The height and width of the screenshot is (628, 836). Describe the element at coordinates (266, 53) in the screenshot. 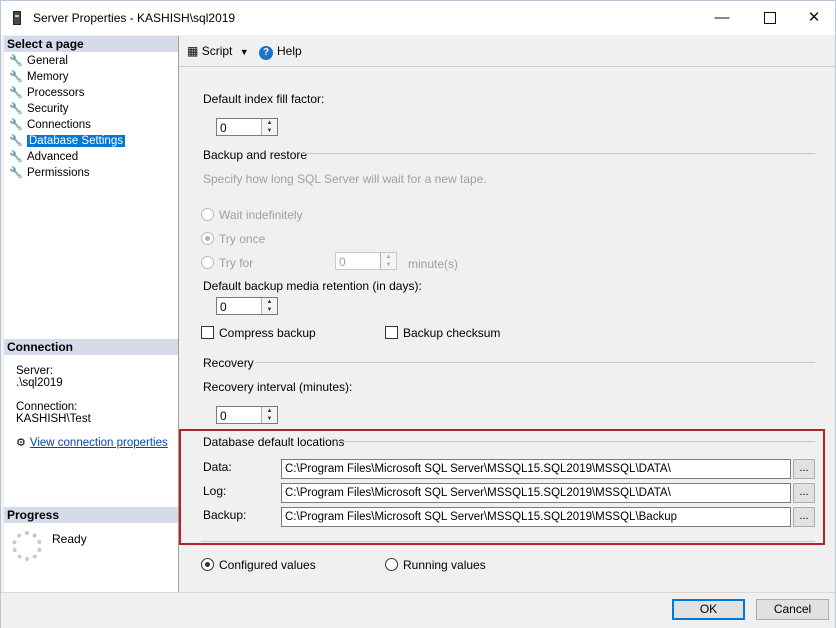

I see `help-icon: ?` at that location.